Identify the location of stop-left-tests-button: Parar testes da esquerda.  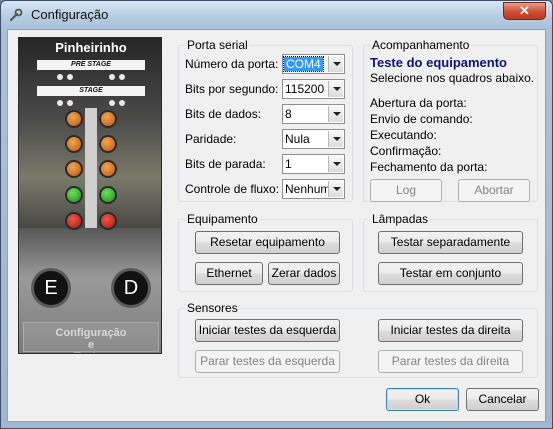
(267, 361).